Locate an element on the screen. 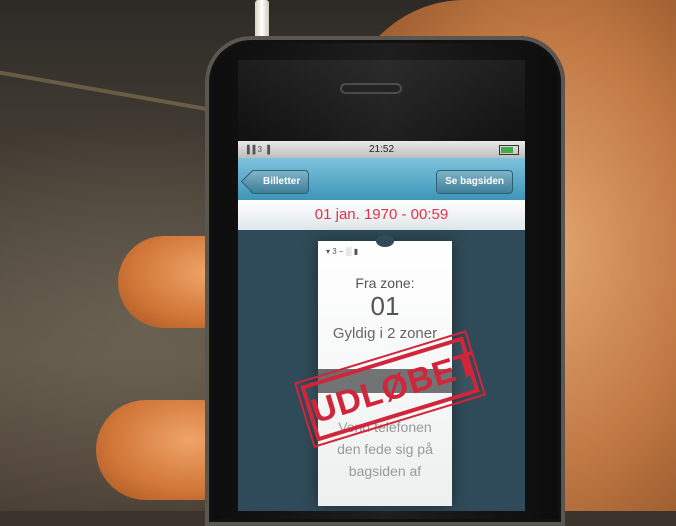 Image resolution: width=676 pixels, height=526 pixels. nav-bar: Billetter Se bagsiden is located at coordinates (381, 179).